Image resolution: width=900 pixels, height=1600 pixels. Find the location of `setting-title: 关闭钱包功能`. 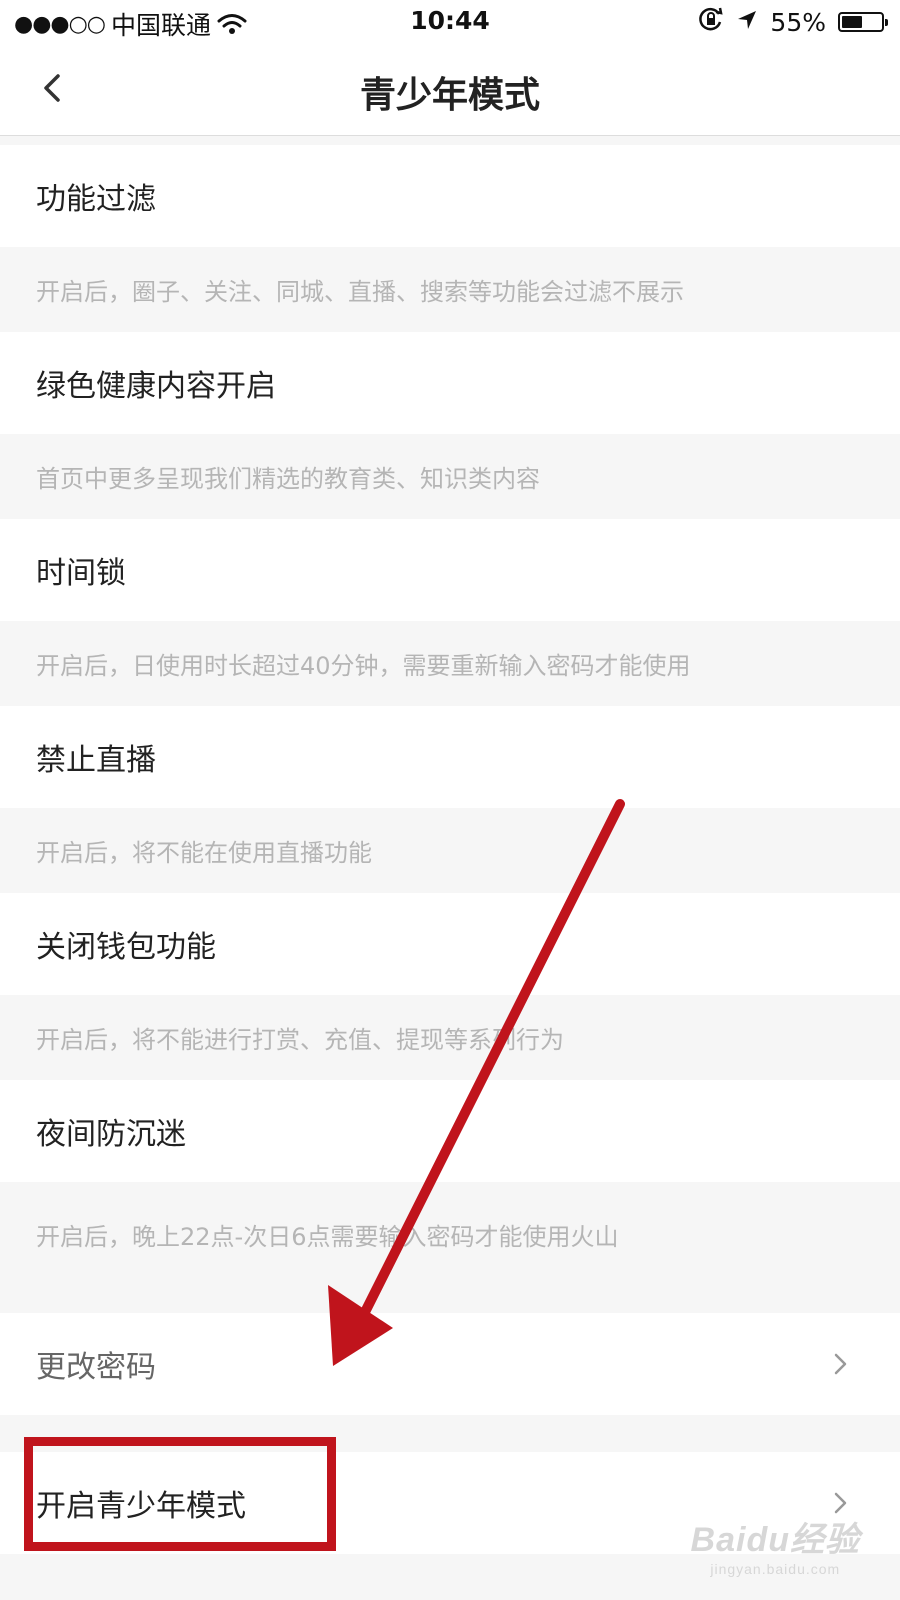

setting-title: 关闭钱包功能 is located at coordinates (450, 944).